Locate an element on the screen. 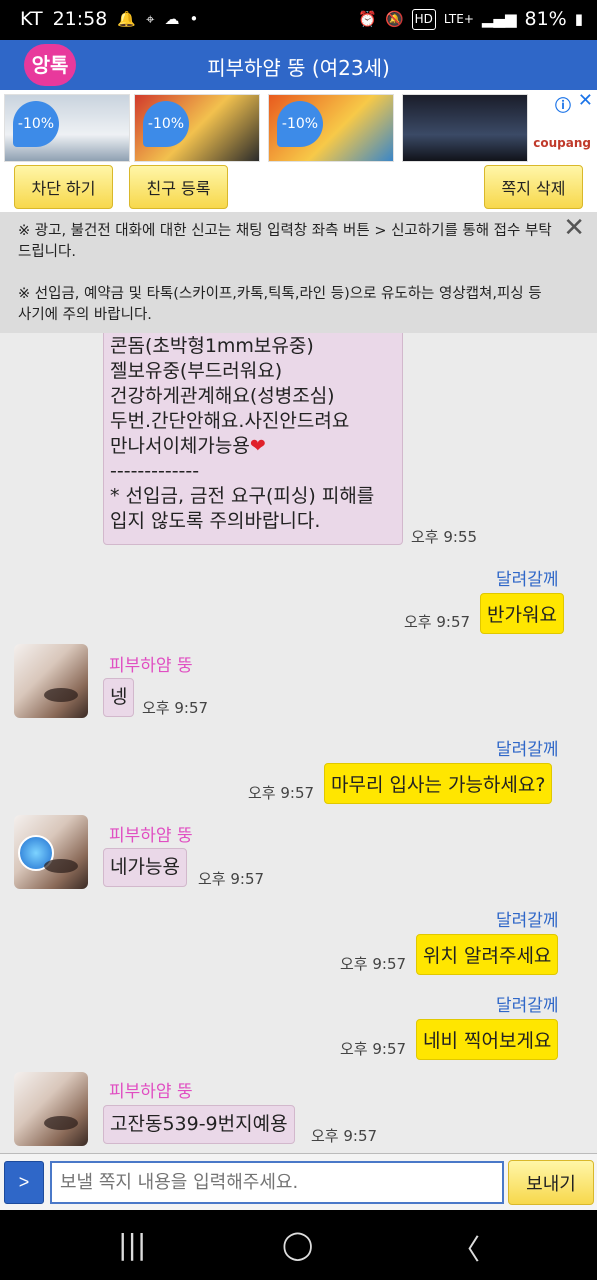 The width and height of the screenshot is (597, 1280). message-line: ------------- is located at coordinates (155, 471).